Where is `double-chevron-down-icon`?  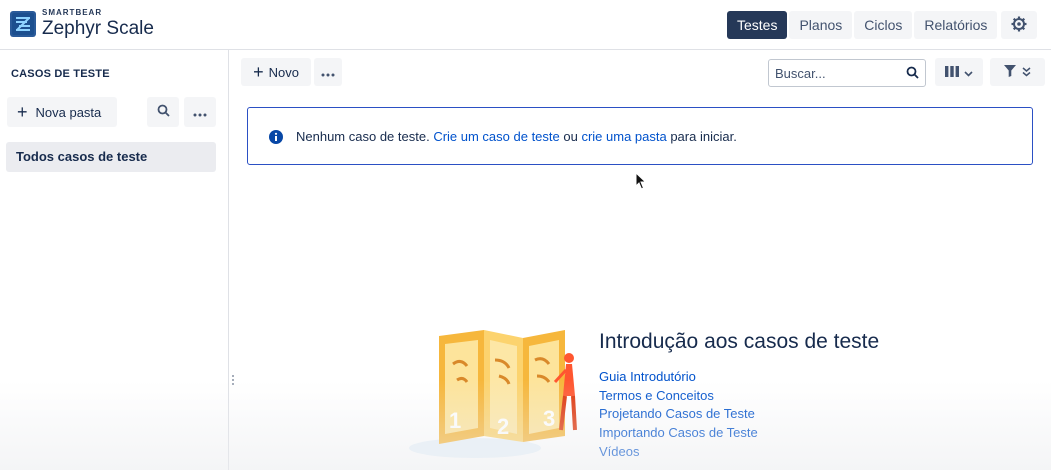
double-chevron-down-icon is located at coordinates (1026, 72).